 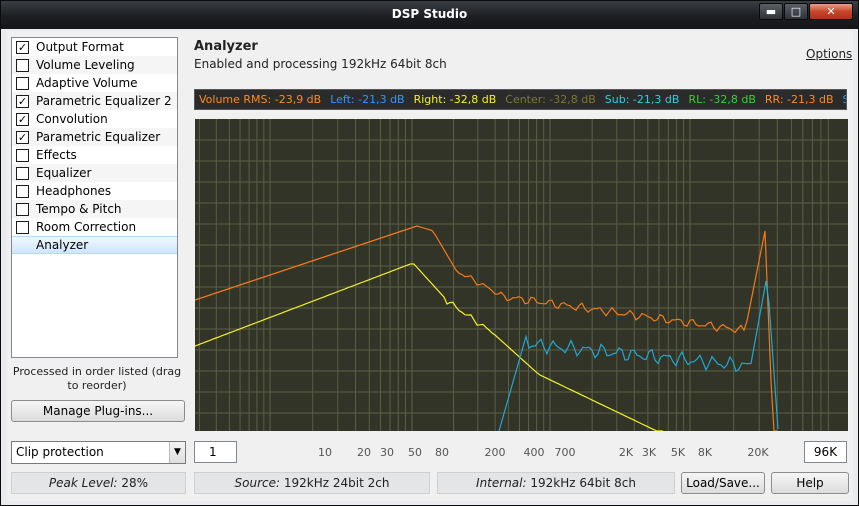 I want to click on help-button: Help, so click(x=810, y=483).